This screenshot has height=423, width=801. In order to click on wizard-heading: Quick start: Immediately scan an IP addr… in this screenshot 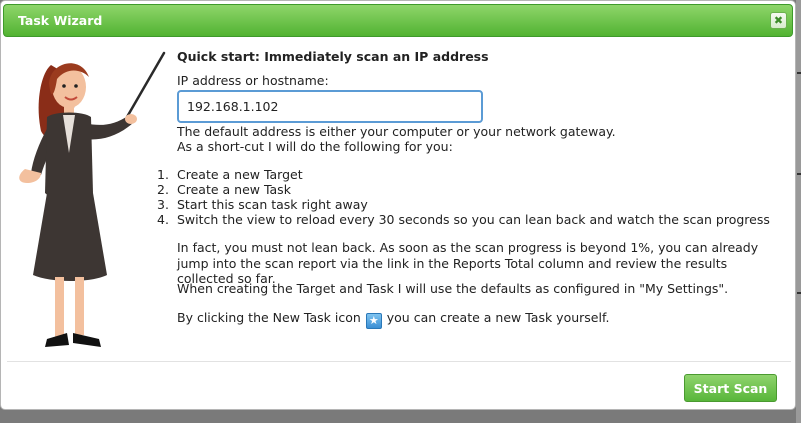, I will do `click(333, 56)`.